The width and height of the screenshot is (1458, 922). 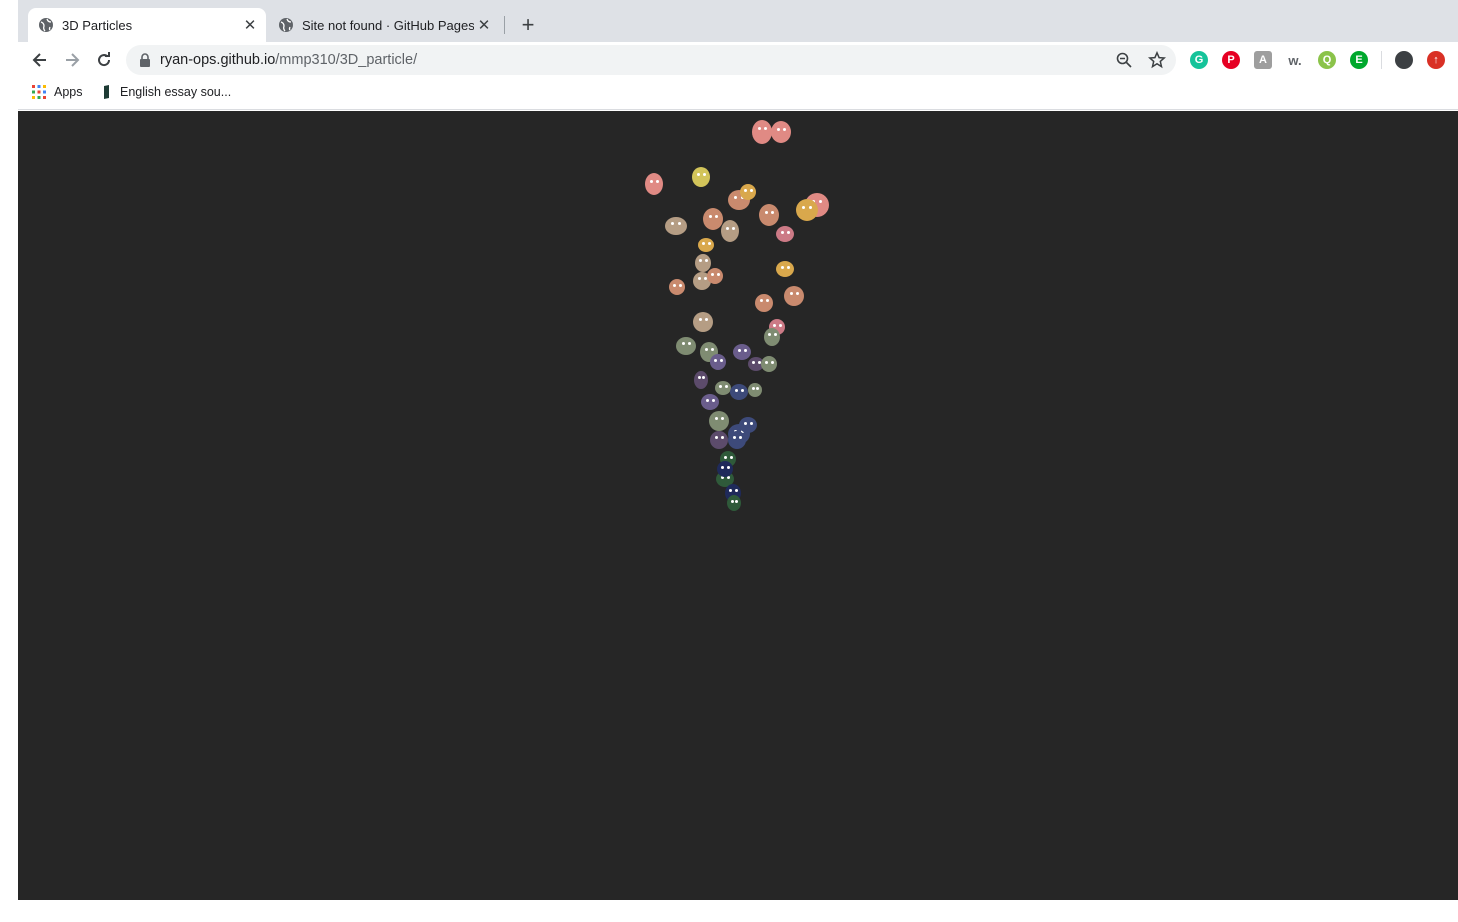 What do you see at coordinates (107, 92) in the screenshot?
I see `bookmark-favicon` at bounding box center [107, 92].